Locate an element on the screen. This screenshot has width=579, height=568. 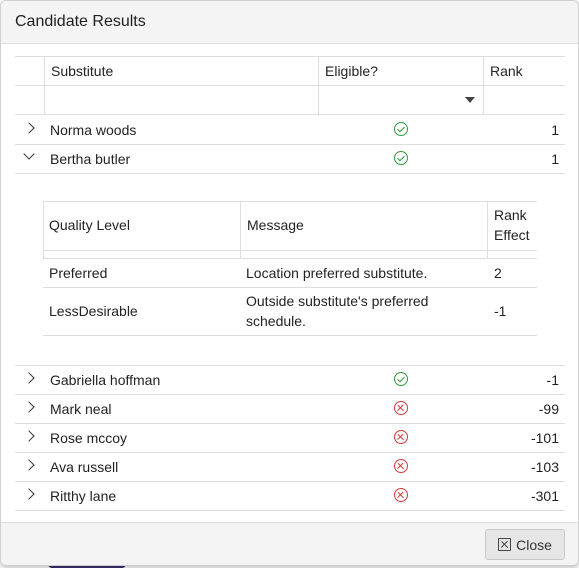
message-cell: Location preferred substitute. is located at coordinates (337, 273).